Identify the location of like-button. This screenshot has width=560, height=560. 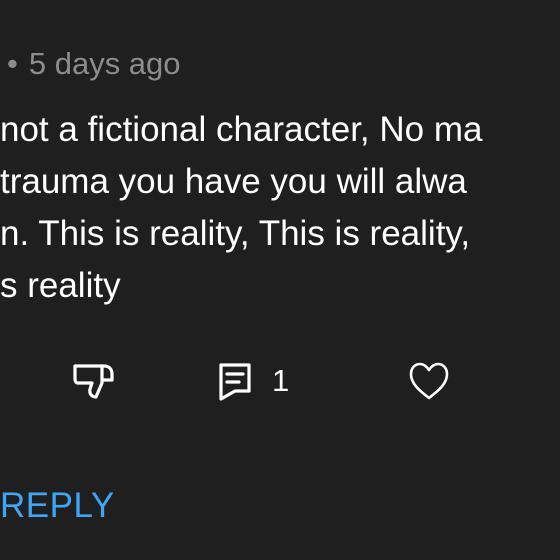
(429, 381).